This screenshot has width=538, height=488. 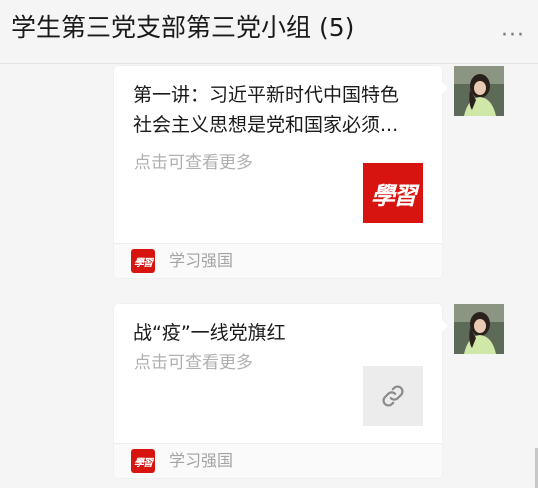 What do you see at coordinates (183, 27) in the screenshot?
I see `chat-title: 学生第三党支部第三党小组 (5)` at bounding box center [183, 27].